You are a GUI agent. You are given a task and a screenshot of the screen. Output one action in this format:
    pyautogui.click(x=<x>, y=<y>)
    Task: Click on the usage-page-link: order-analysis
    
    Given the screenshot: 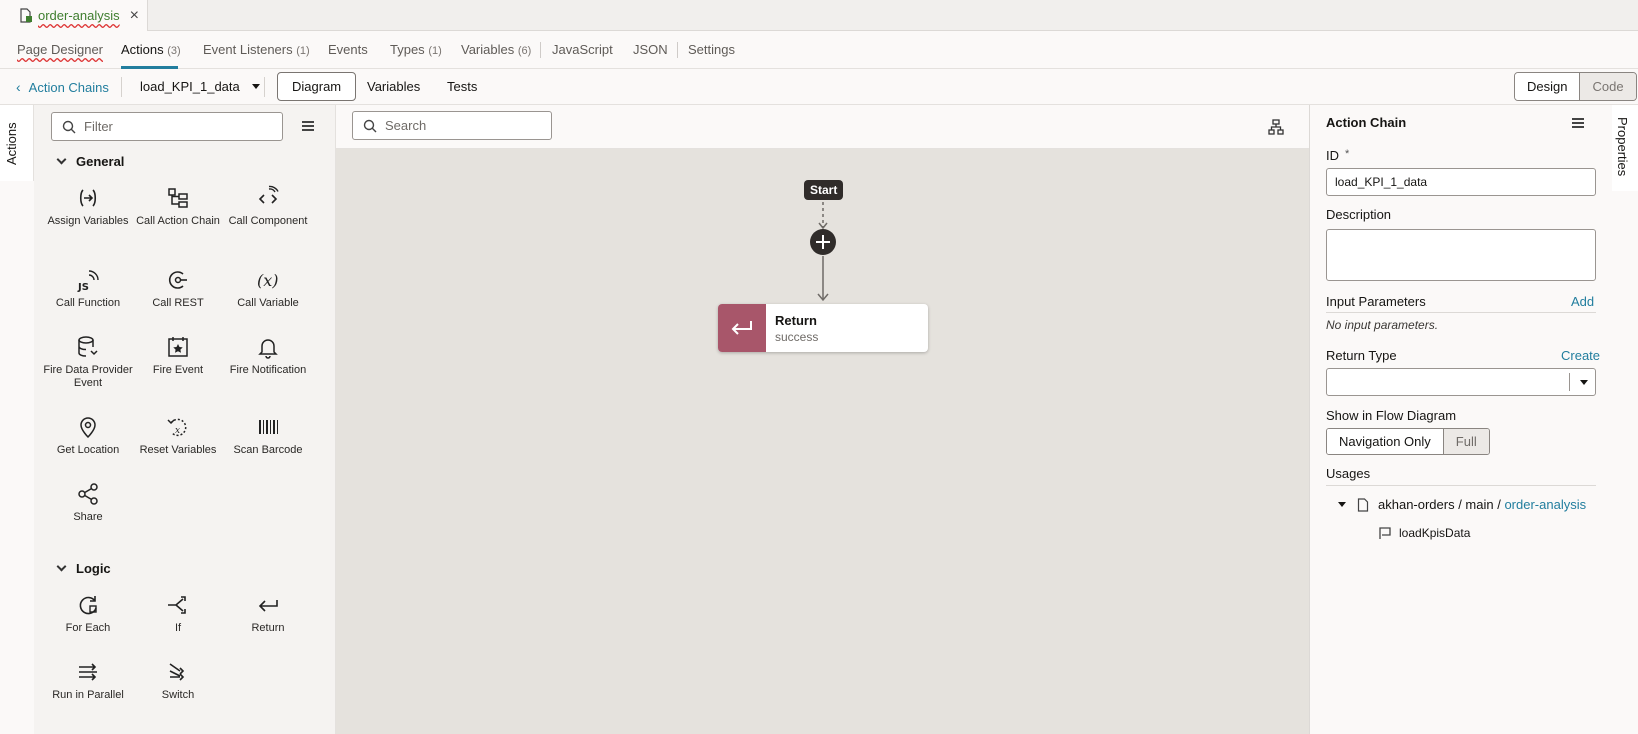 What is the action you would take?
    pyautogui.click(x=1545, y=504)
    